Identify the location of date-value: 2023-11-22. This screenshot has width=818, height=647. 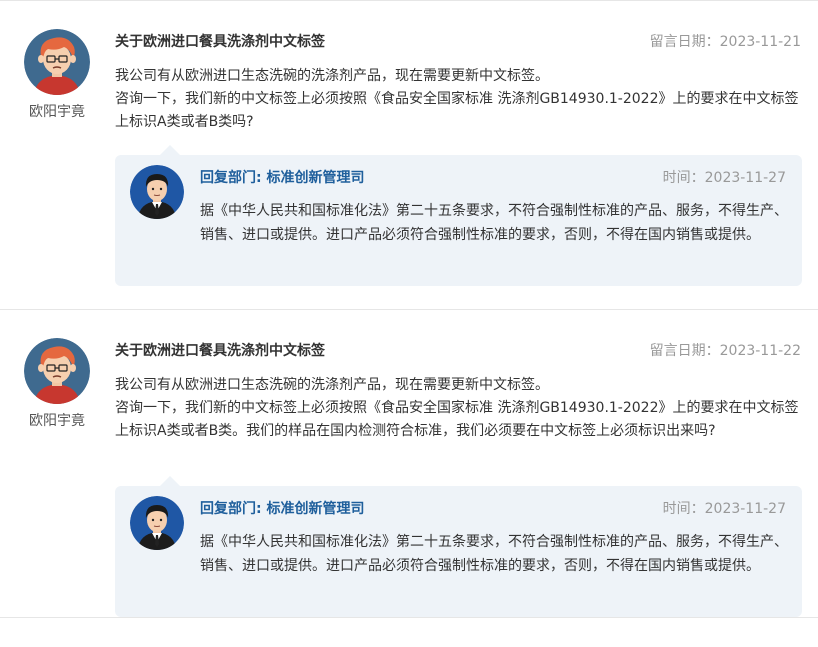
(760, 351).